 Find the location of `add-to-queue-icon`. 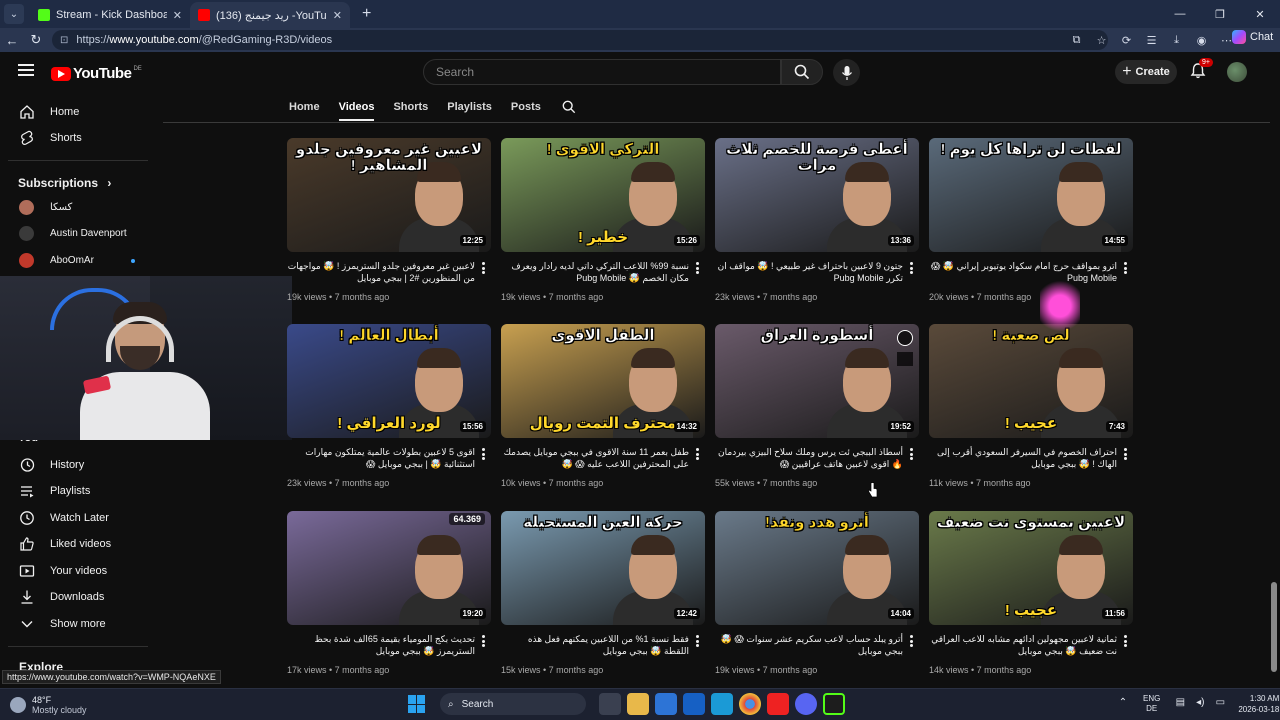

add-to-queue-icon is located at coordinates (905, 359).